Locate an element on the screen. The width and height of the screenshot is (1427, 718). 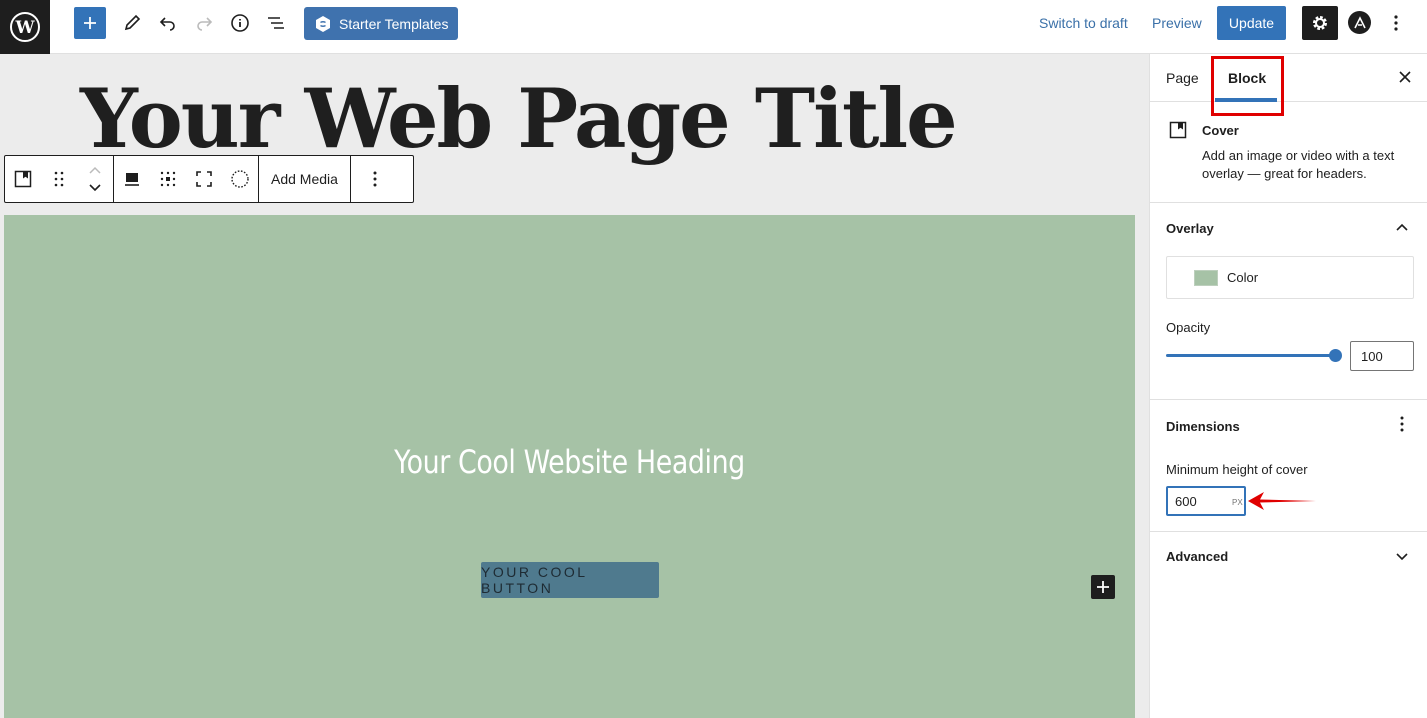
astra-settings-button is located at coordinates (1359, 22).